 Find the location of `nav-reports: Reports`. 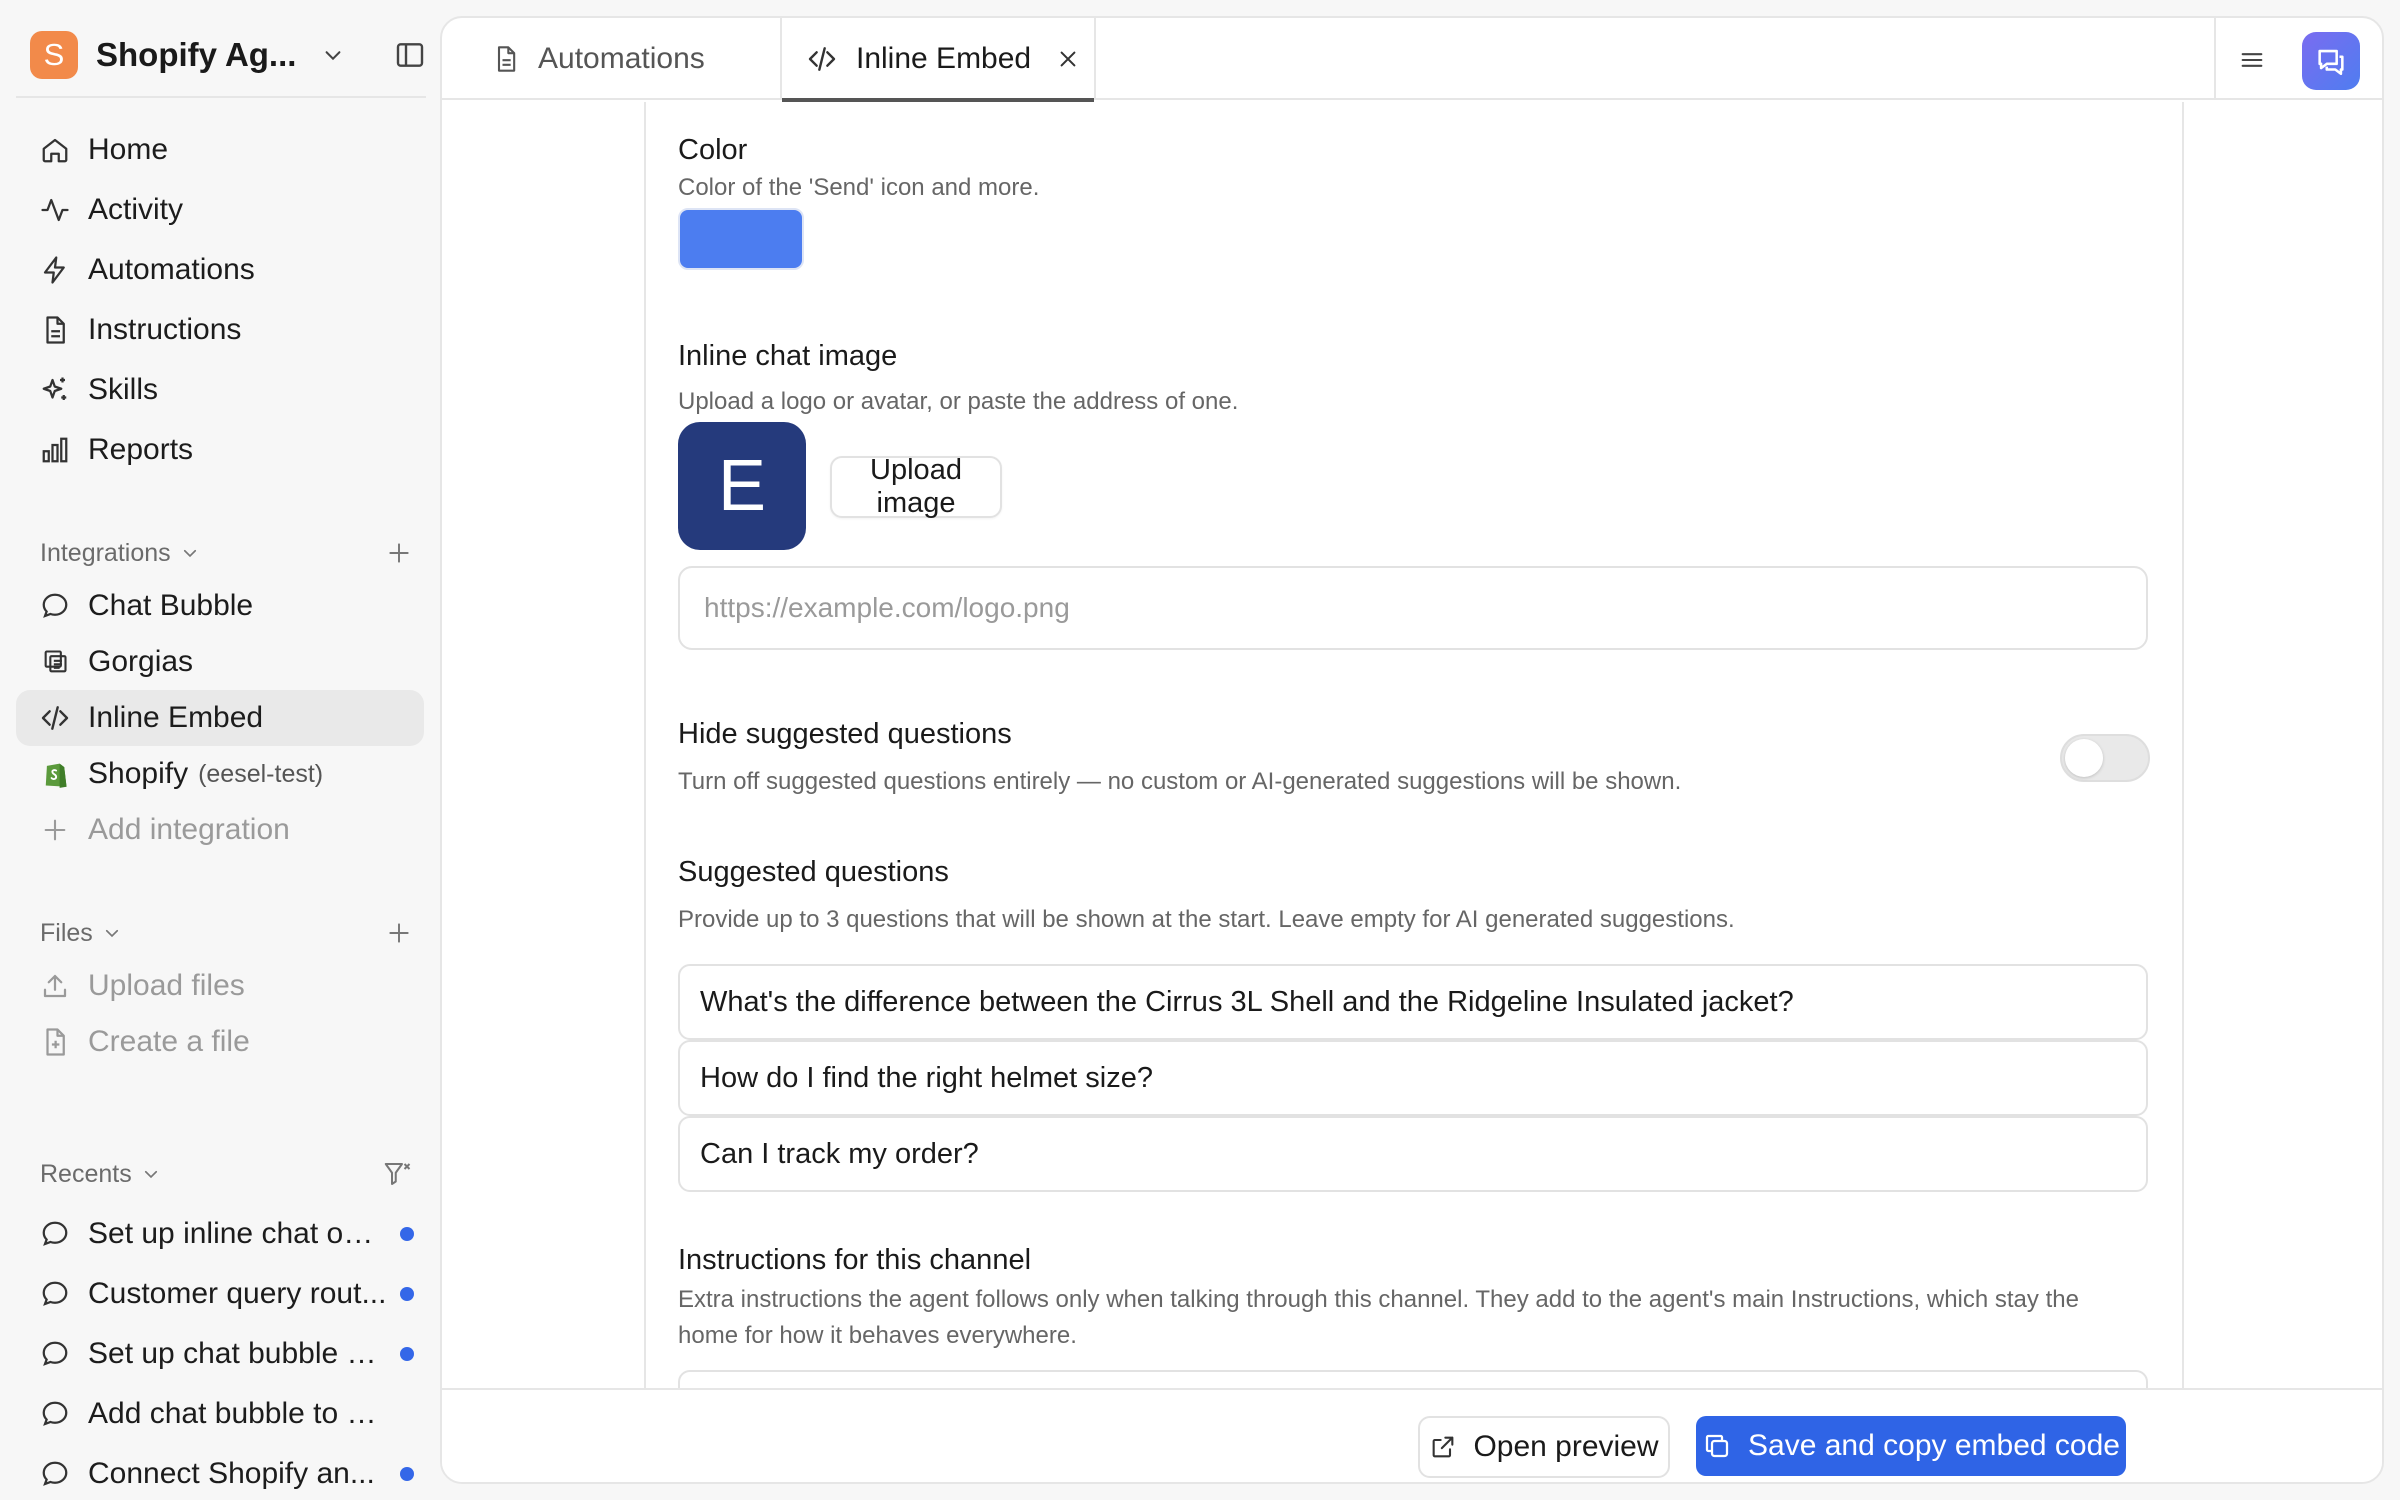

nav-reports: Reports is located at coordinates (220, 450).